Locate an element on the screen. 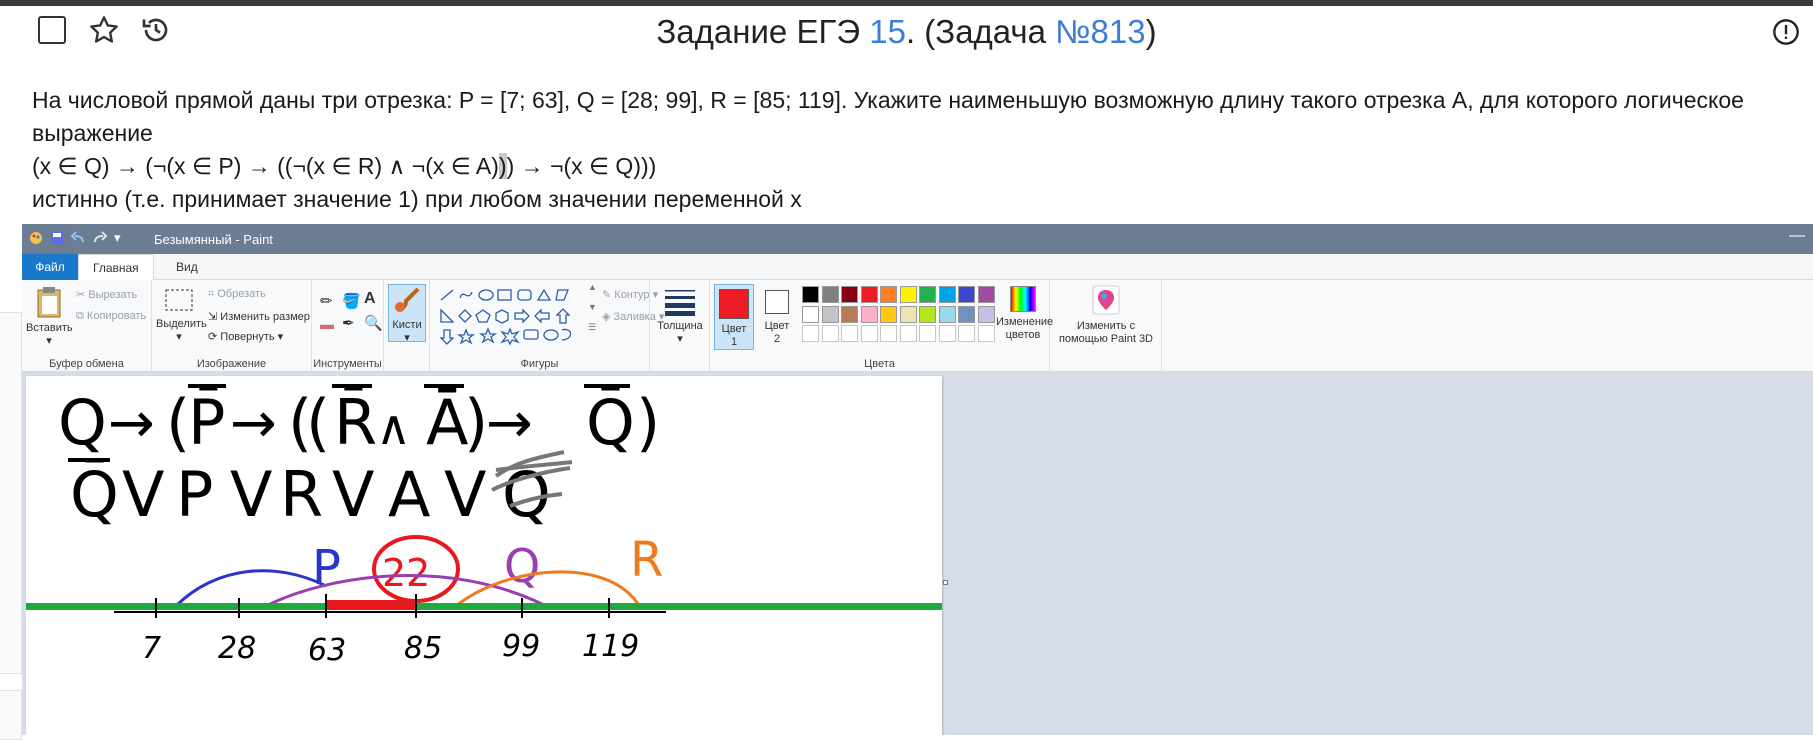 The width and height of the screenshot is (1813, 740). tick-99: 99 is located at coordinates (521, 646).